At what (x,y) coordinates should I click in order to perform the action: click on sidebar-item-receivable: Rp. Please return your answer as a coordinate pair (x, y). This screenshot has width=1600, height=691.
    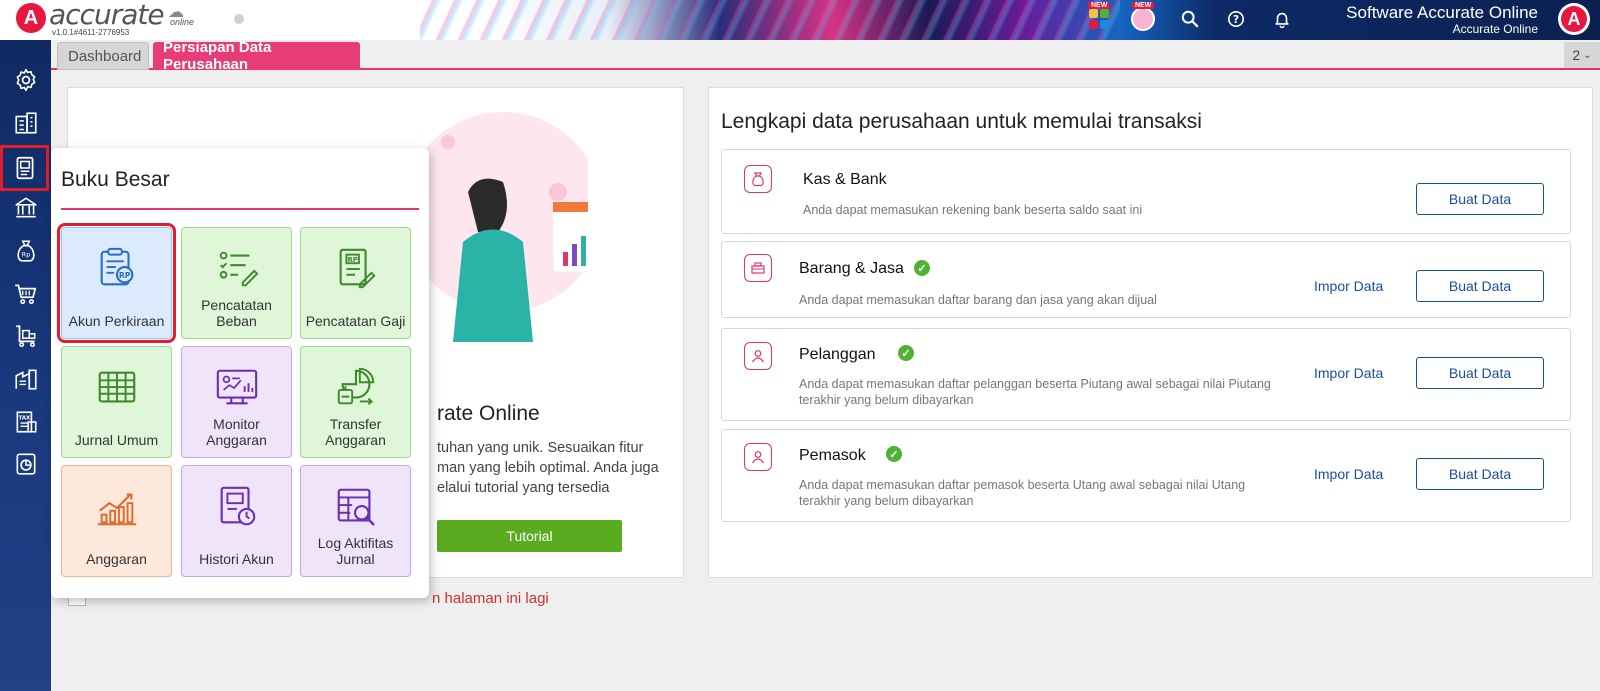
    Looking at the image, I should click on (26, 251).